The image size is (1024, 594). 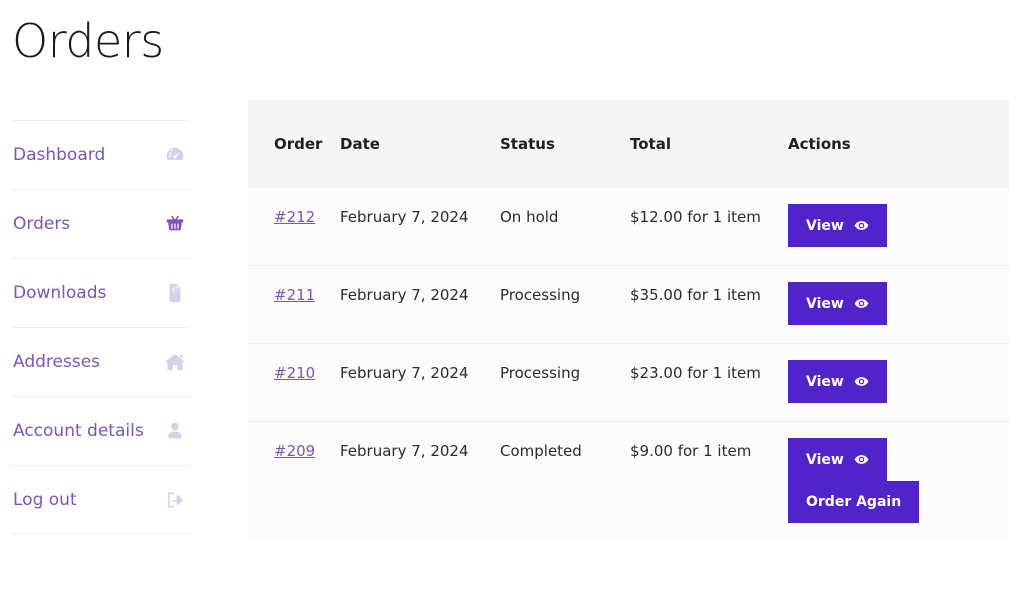 I want to click on column-header-date: Date, so click(x=420, y=144).